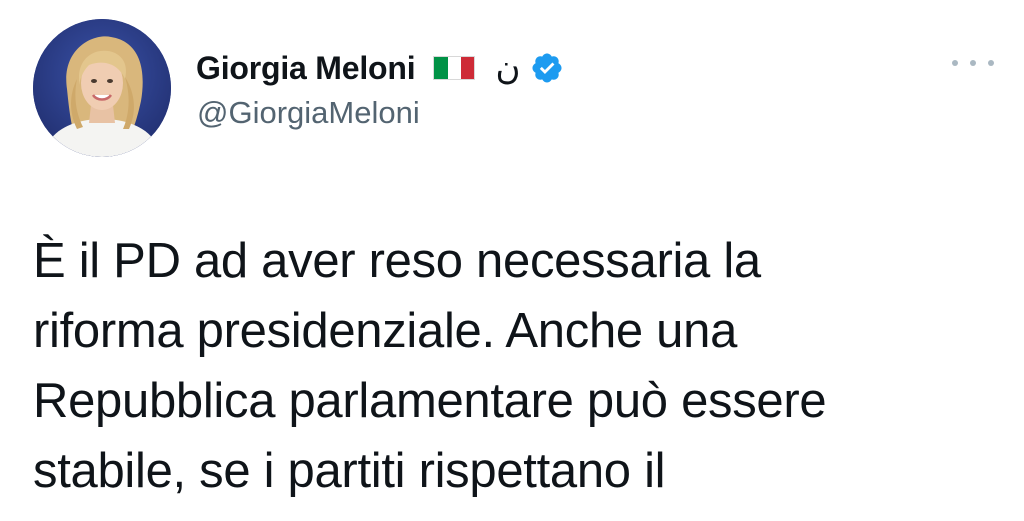 The height and width of the screenshot is (521, 1024). What do you see at coordinates (508, 68) in the screenshot?
I see `arabic-letter-nun: ن` at bounding box center [508, 68].